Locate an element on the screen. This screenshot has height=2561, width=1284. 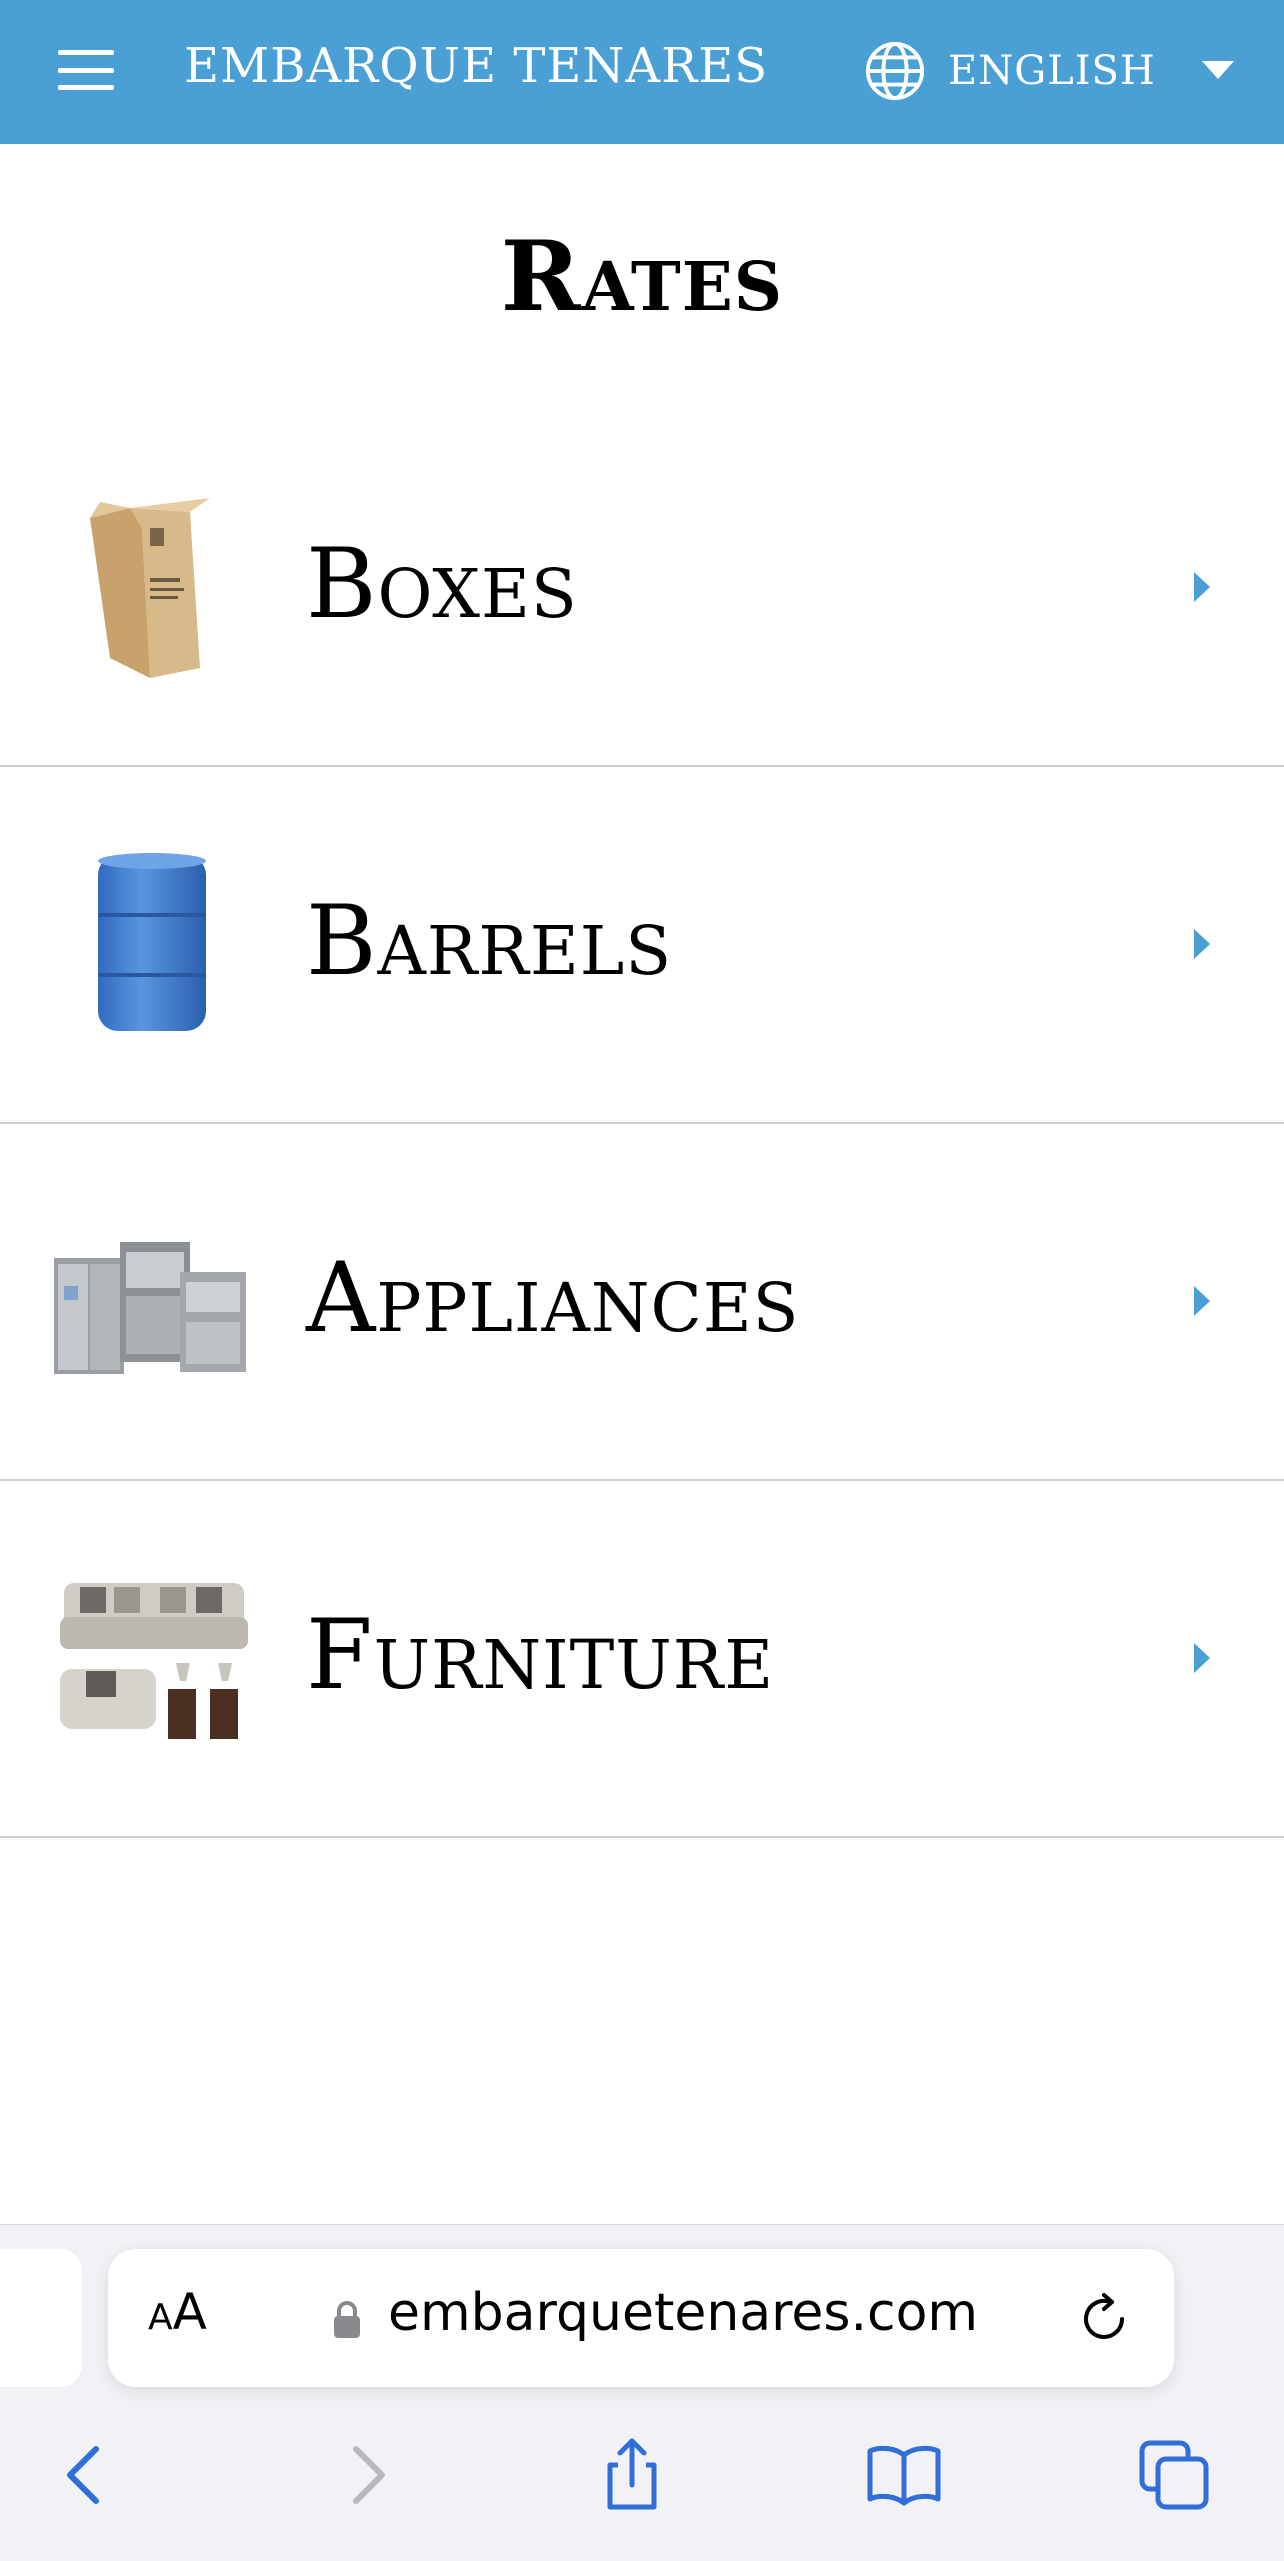
chevron-left-icon is located at coordinates (83, 2475).